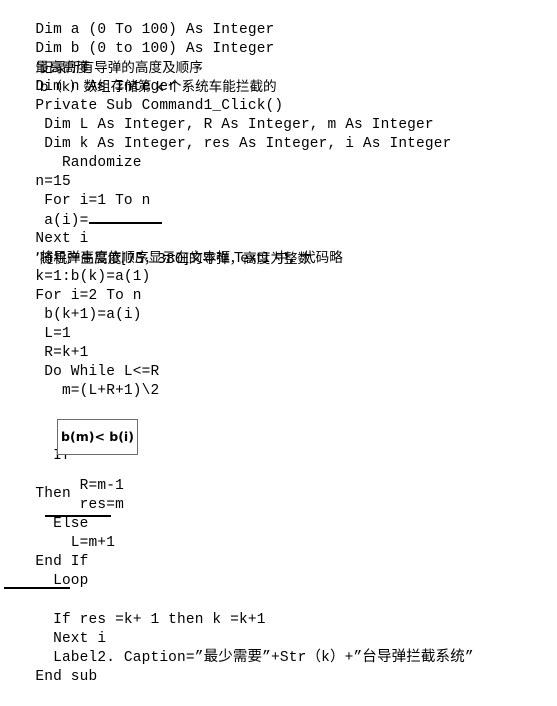 The width and height of the screenshot is (557, 706). I want to click on code-line: Randomize, so click(278, 153).